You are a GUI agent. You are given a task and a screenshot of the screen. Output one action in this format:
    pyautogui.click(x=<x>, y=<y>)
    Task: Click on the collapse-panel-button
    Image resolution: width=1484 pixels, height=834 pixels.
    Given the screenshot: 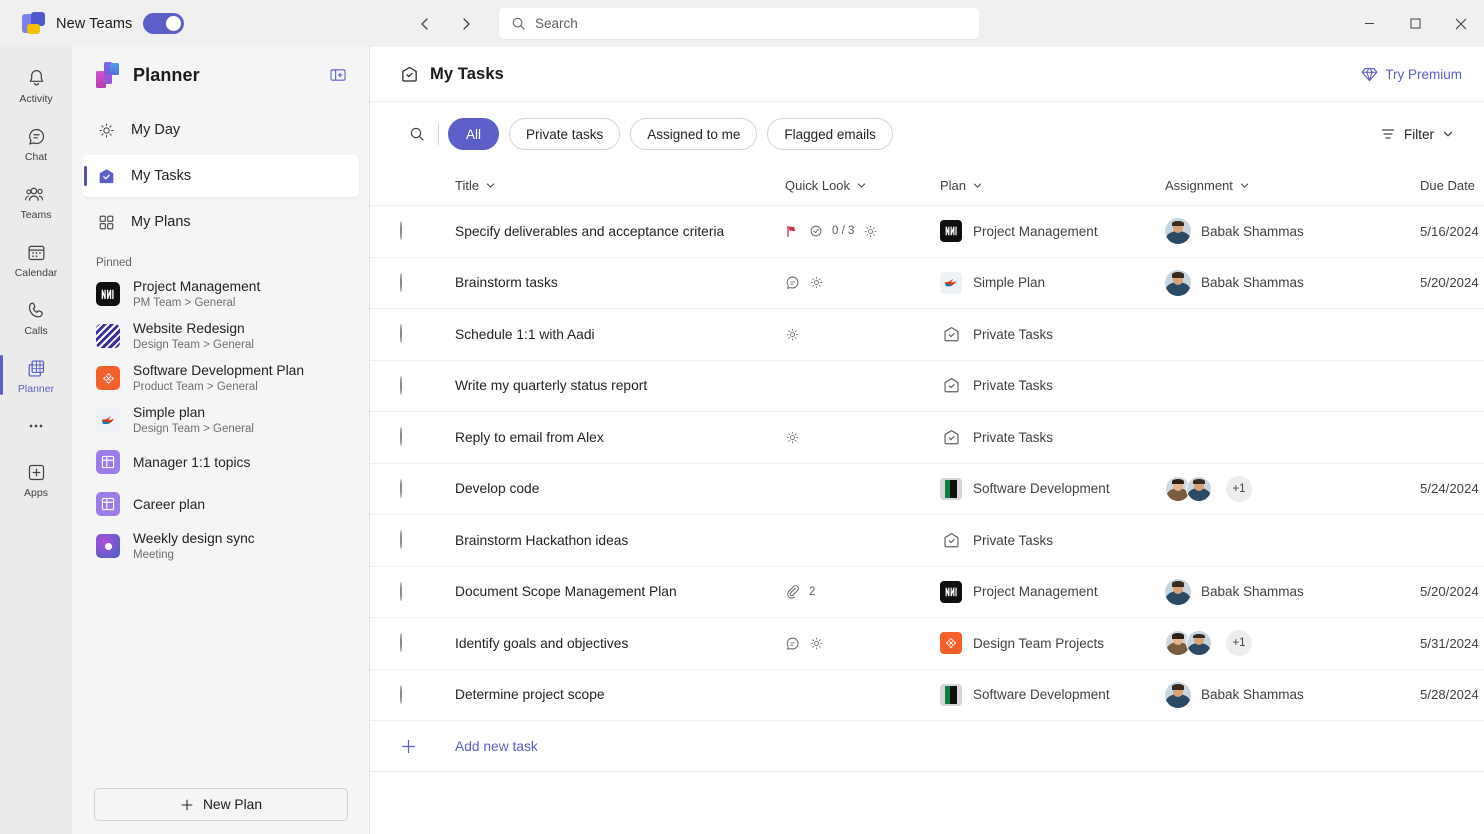 What is the action you would take?
    pyautogui.click(x=338, y=75)
    